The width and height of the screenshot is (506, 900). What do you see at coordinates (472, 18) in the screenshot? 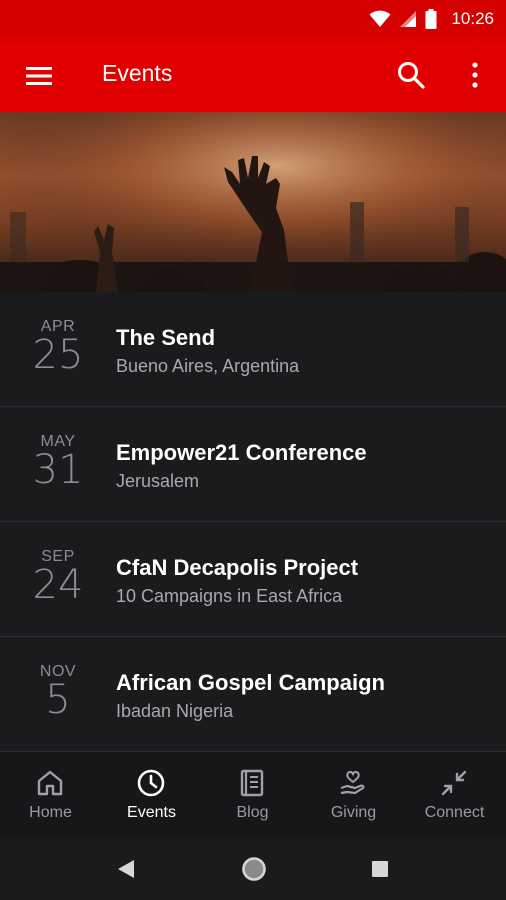
I see `status-time: 10:26` at bounding box center [472, 18].